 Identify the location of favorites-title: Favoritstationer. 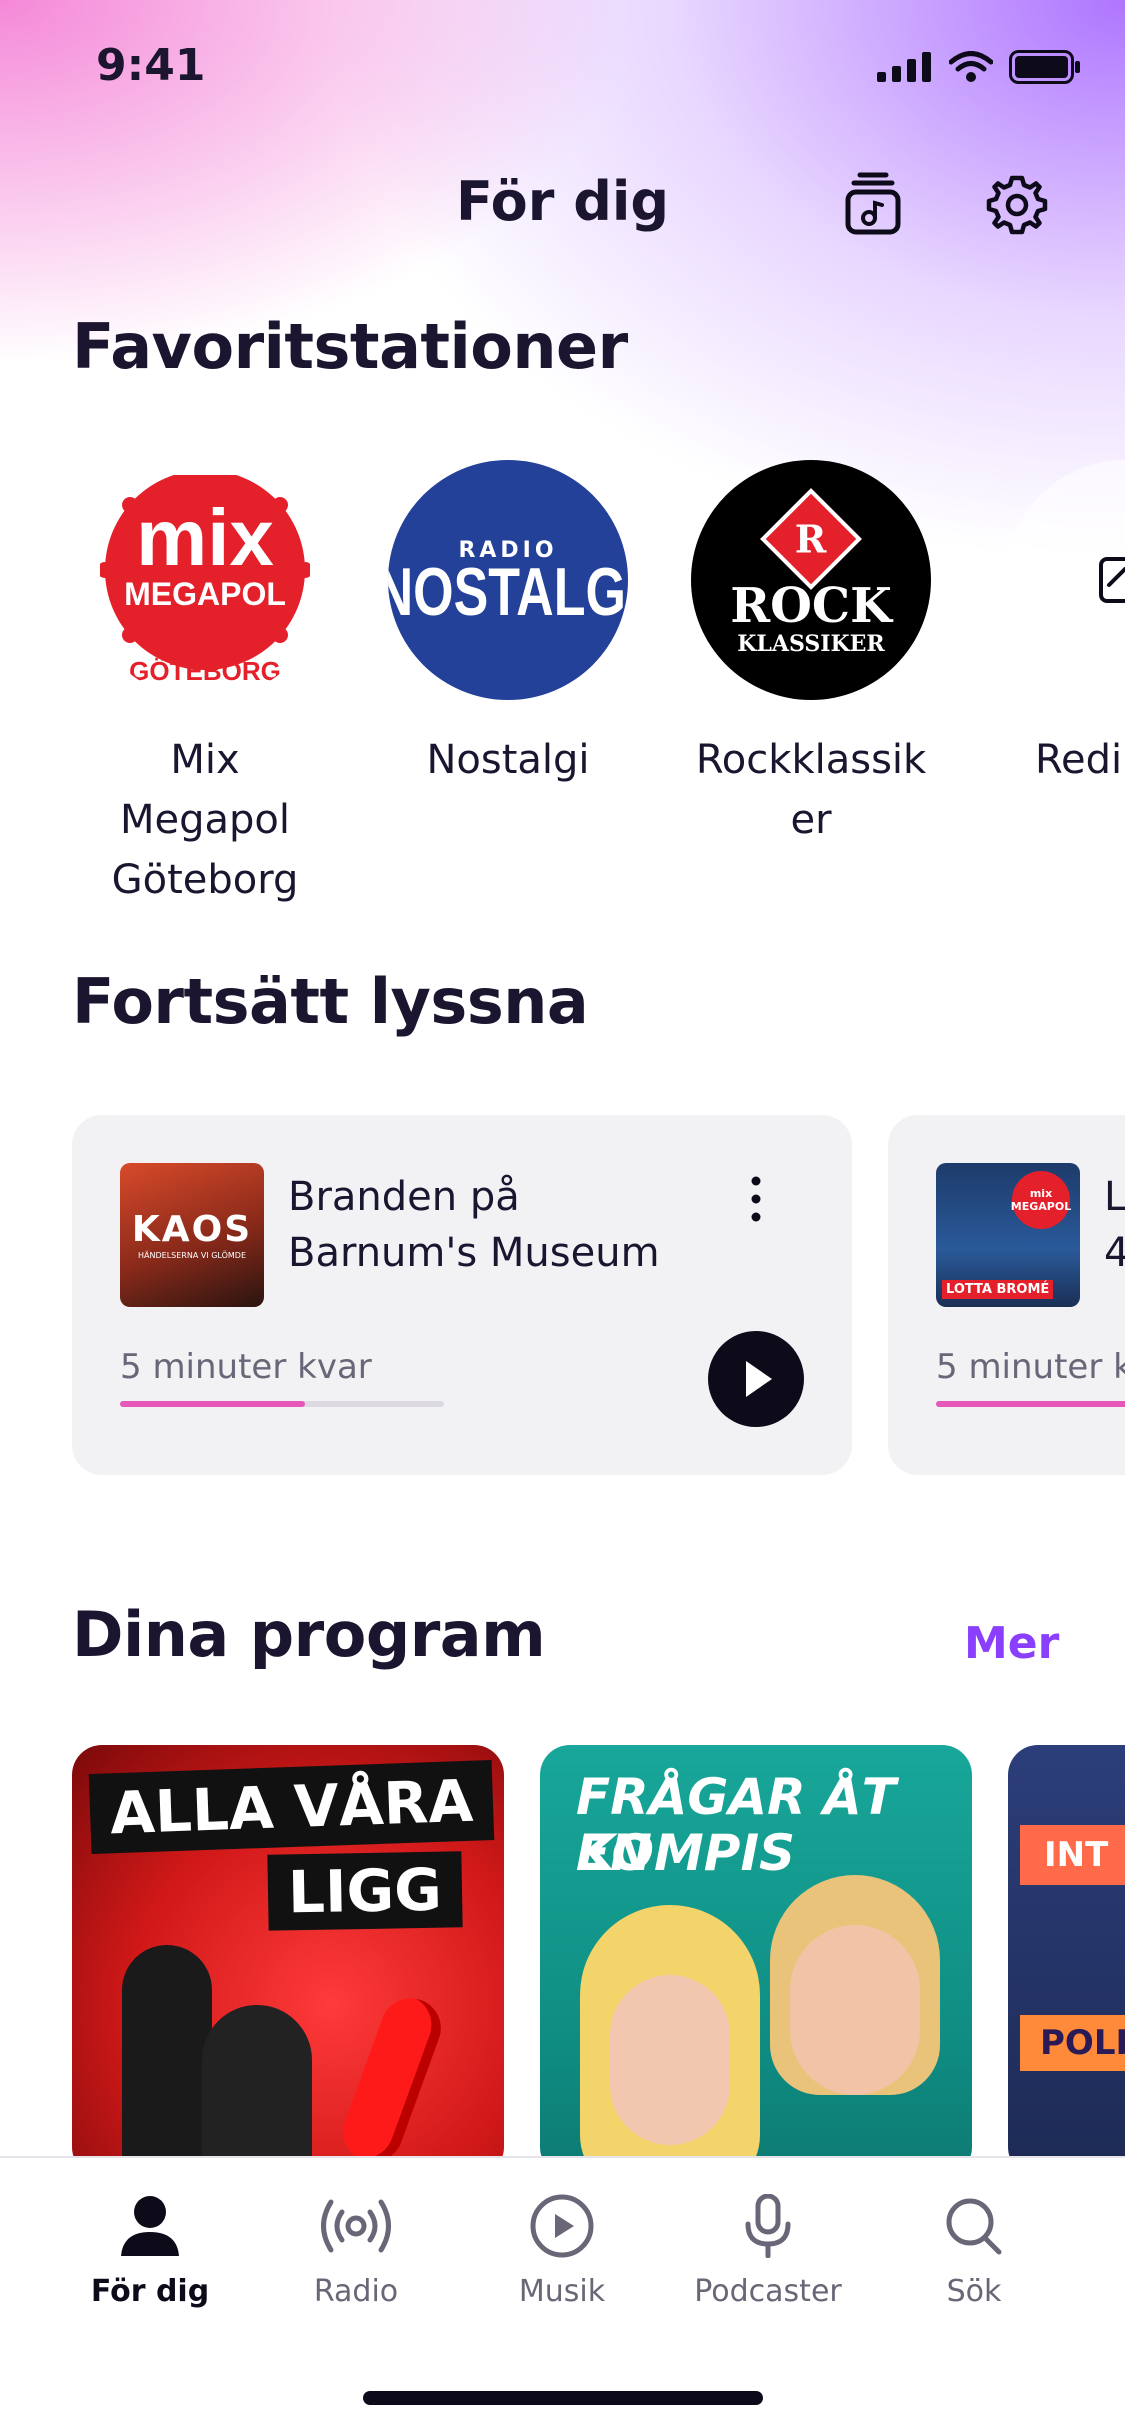
(350, 346).